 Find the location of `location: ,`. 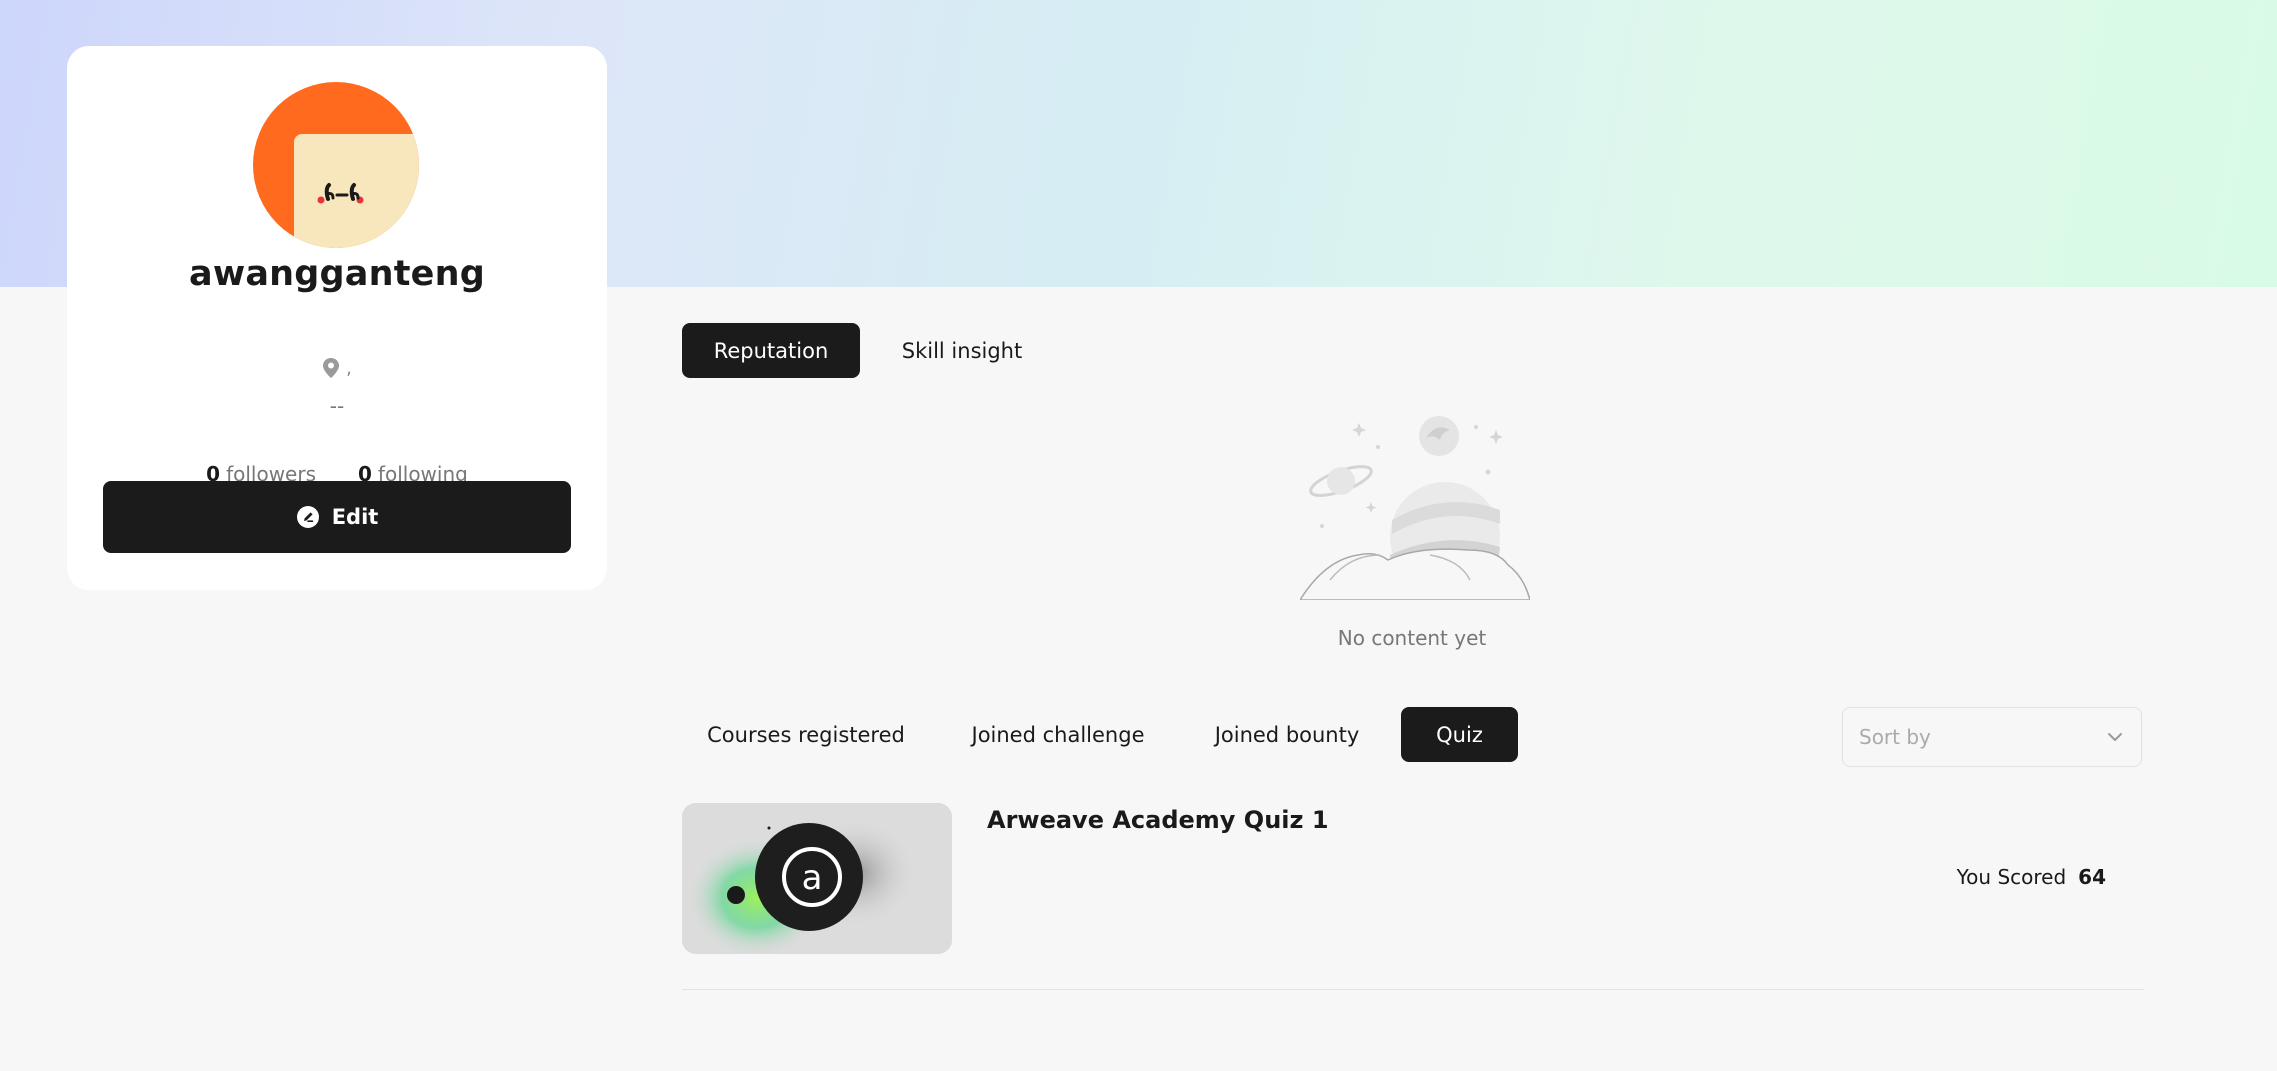

location: , is located at coordinates (337, 368).